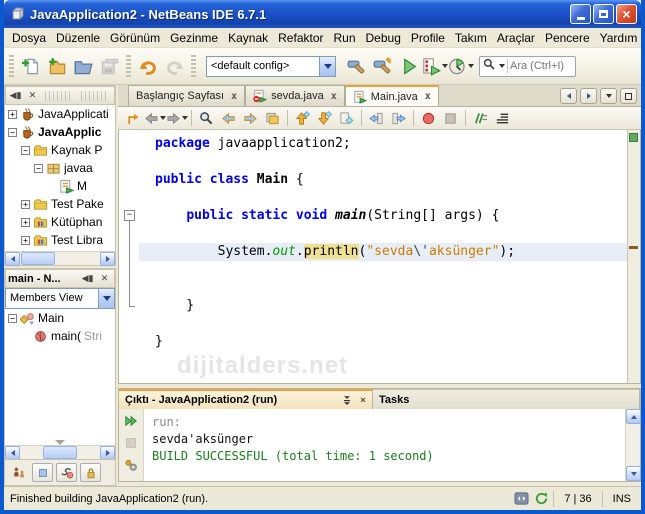  Describe the element at coordinates (60, 442) in the screenshot. I see `splitter-handle-icon` at that location.